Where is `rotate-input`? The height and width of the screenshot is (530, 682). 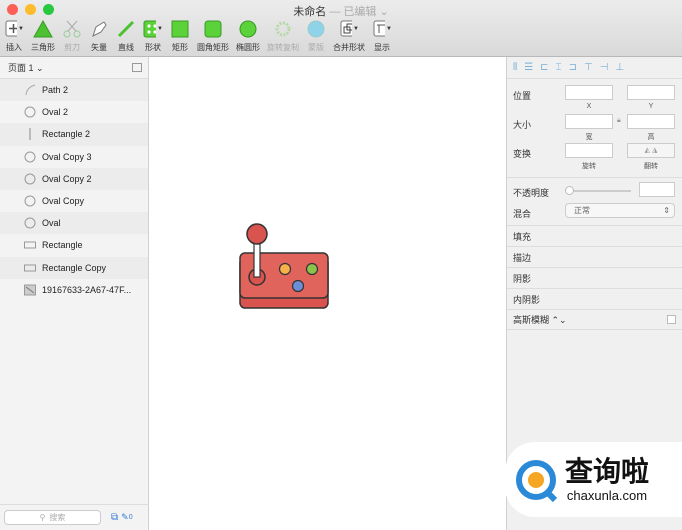
rotate-input is located at coordinates (589, 150).